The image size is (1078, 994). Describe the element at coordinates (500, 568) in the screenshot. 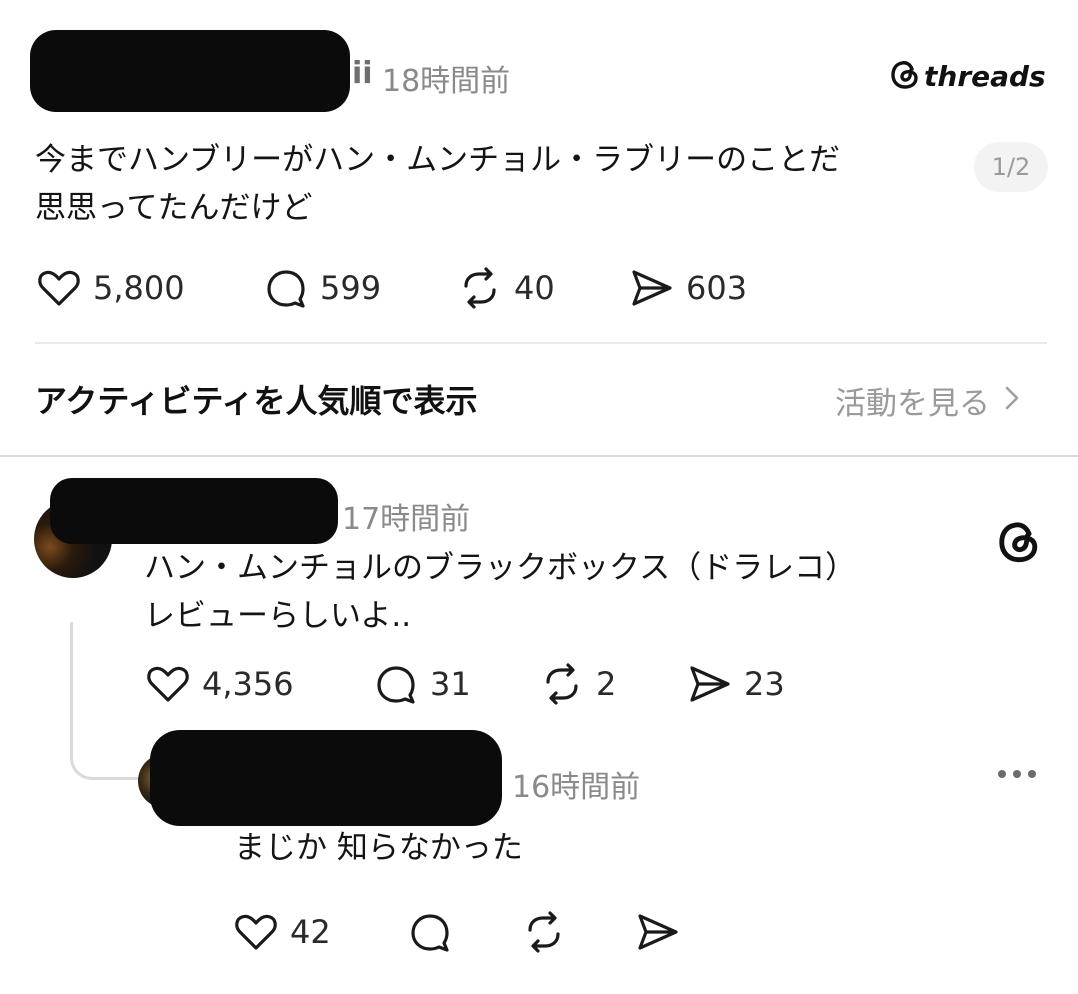

I see `reply1-text-line1: ハン・ムンチョルのブラックボックス（ドラレコ）` at that location.